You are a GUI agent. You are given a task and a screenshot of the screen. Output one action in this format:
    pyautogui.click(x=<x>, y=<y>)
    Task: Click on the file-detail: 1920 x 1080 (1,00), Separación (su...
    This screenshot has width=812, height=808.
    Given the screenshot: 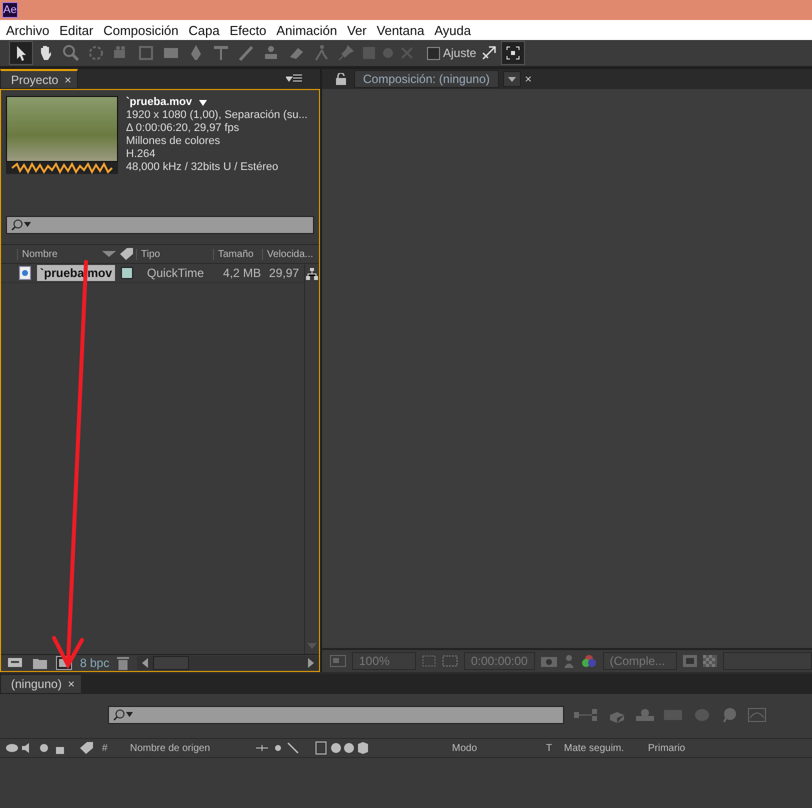 What is the action you would take?
    pyautogui.click(x=217, y=115)
    